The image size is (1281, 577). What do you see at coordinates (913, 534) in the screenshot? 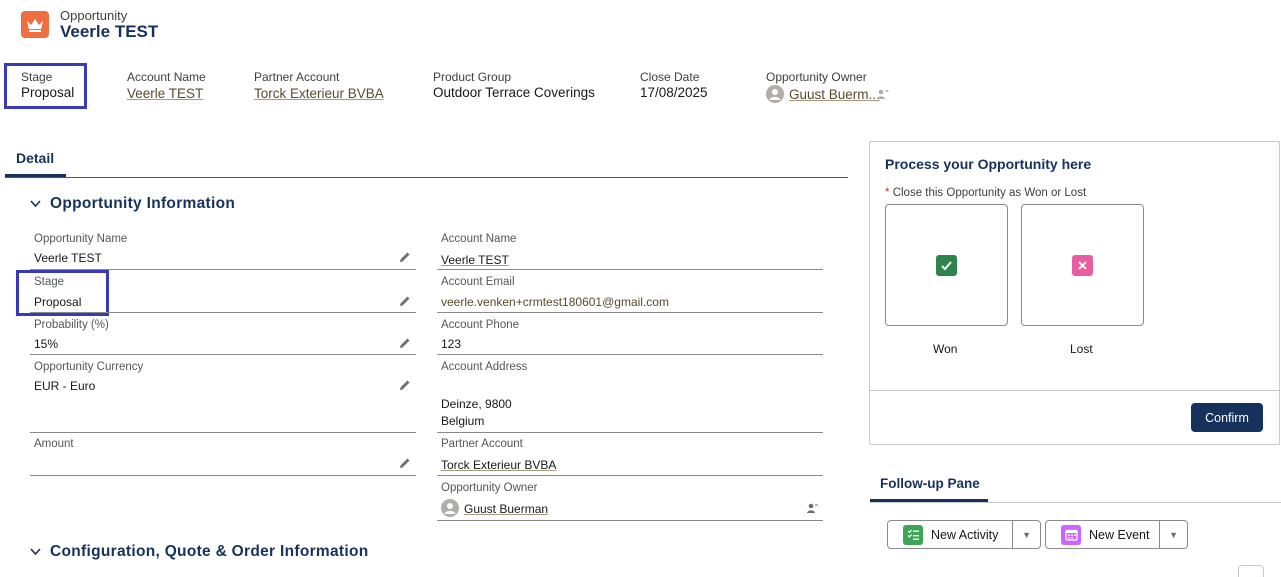
I see `task-list-icon` at bounding box center [913, 534].